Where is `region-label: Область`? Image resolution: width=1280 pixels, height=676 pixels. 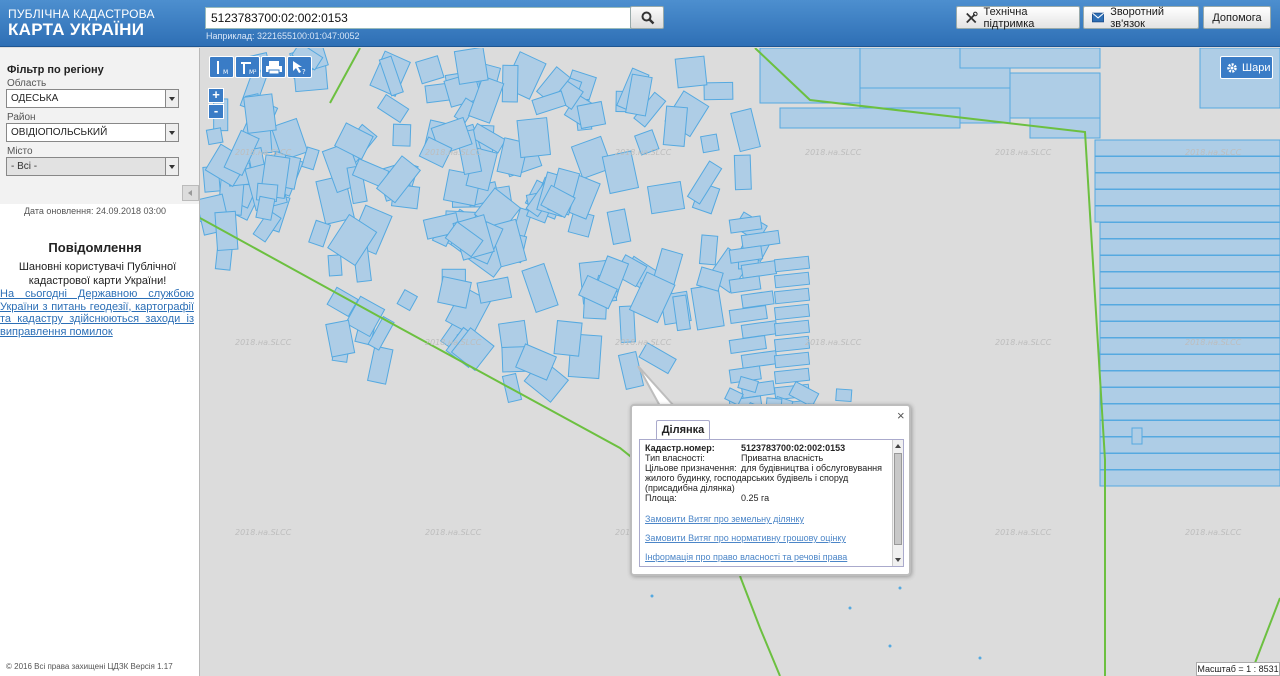 region-label: Область is located at coordinates (27, 83).